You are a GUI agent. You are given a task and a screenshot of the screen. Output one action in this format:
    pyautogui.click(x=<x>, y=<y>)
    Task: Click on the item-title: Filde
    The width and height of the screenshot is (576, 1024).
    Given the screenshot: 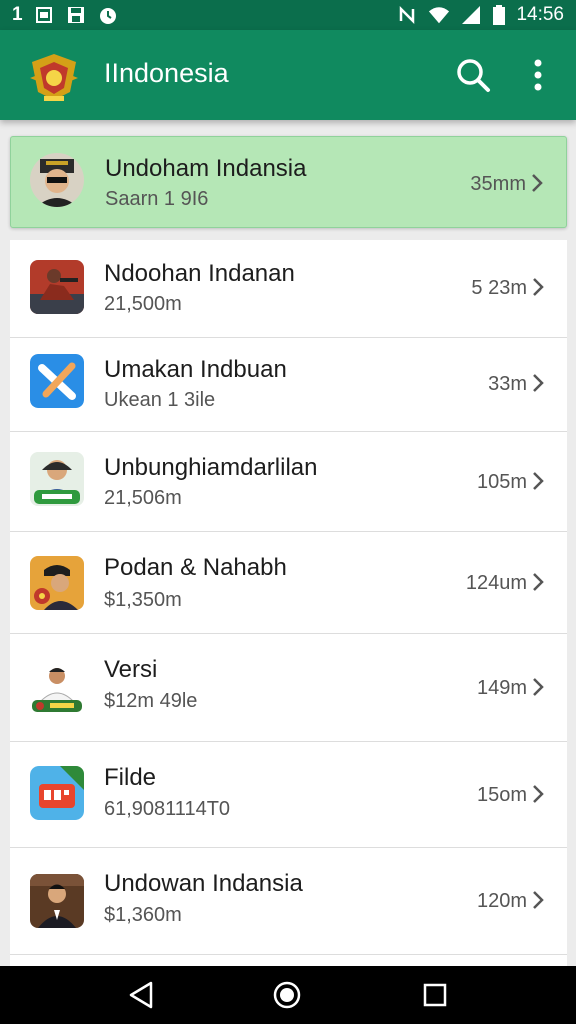 What is the action you would take?
    pyautogui.click(x=130, y=777)
    